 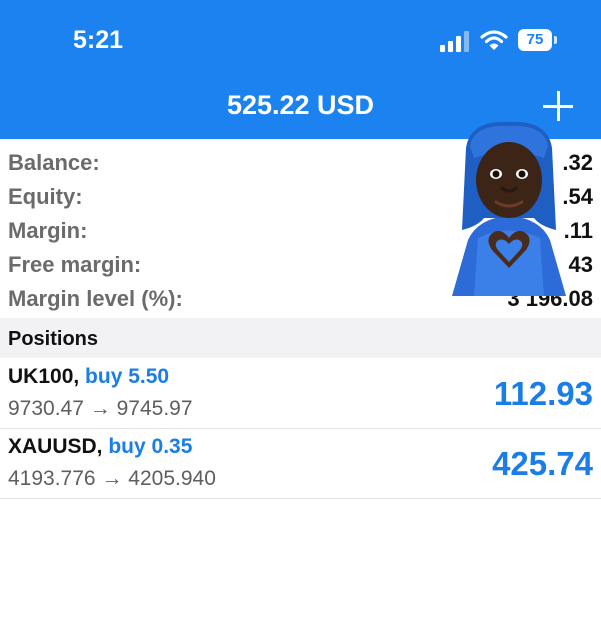 I want to click on position-heading: UK100, buy 5.50, so click(x=88, y=377).